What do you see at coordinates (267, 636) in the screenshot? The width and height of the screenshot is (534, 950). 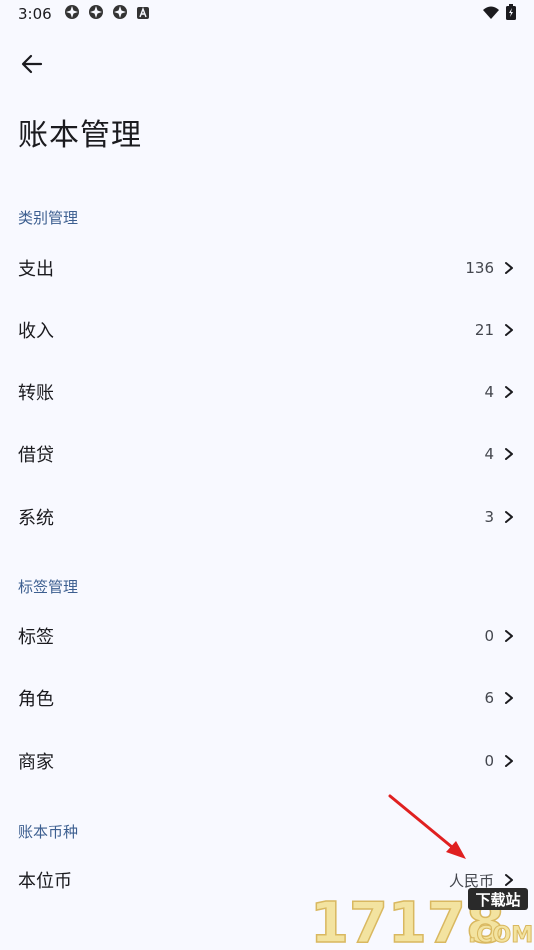 I see `list-item-tags: 标签 0` at bounding box center [267, 636].